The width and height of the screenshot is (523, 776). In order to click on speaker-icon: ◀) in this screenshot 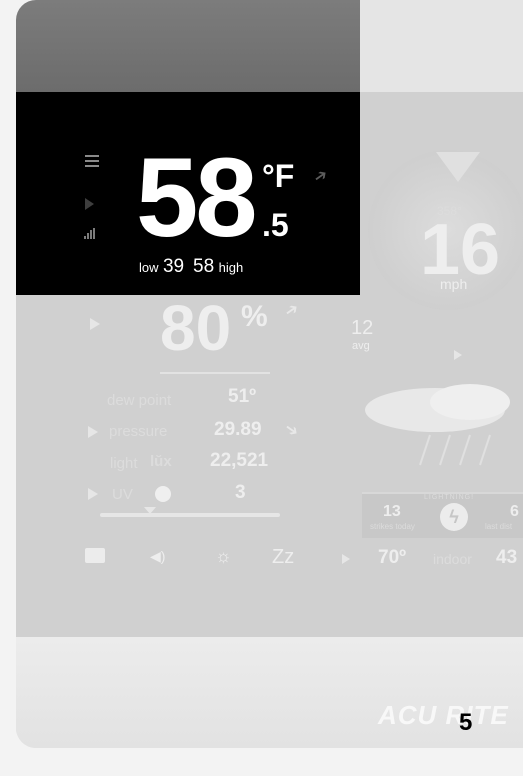, I will do `click(158, 556)`.